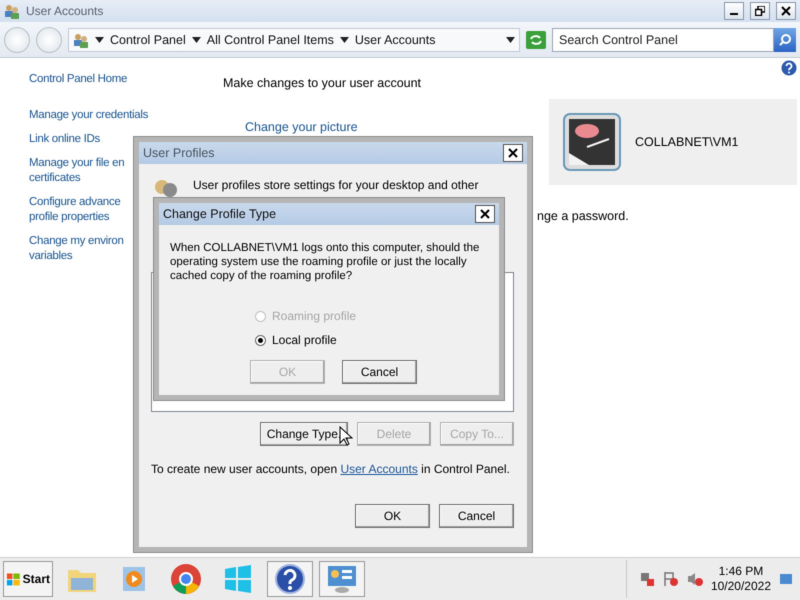 The image size is (800, 600). What do you see at coordinates (134, 579) in the screenshot?
I see `play-icon` at bounding box center [134, 579].